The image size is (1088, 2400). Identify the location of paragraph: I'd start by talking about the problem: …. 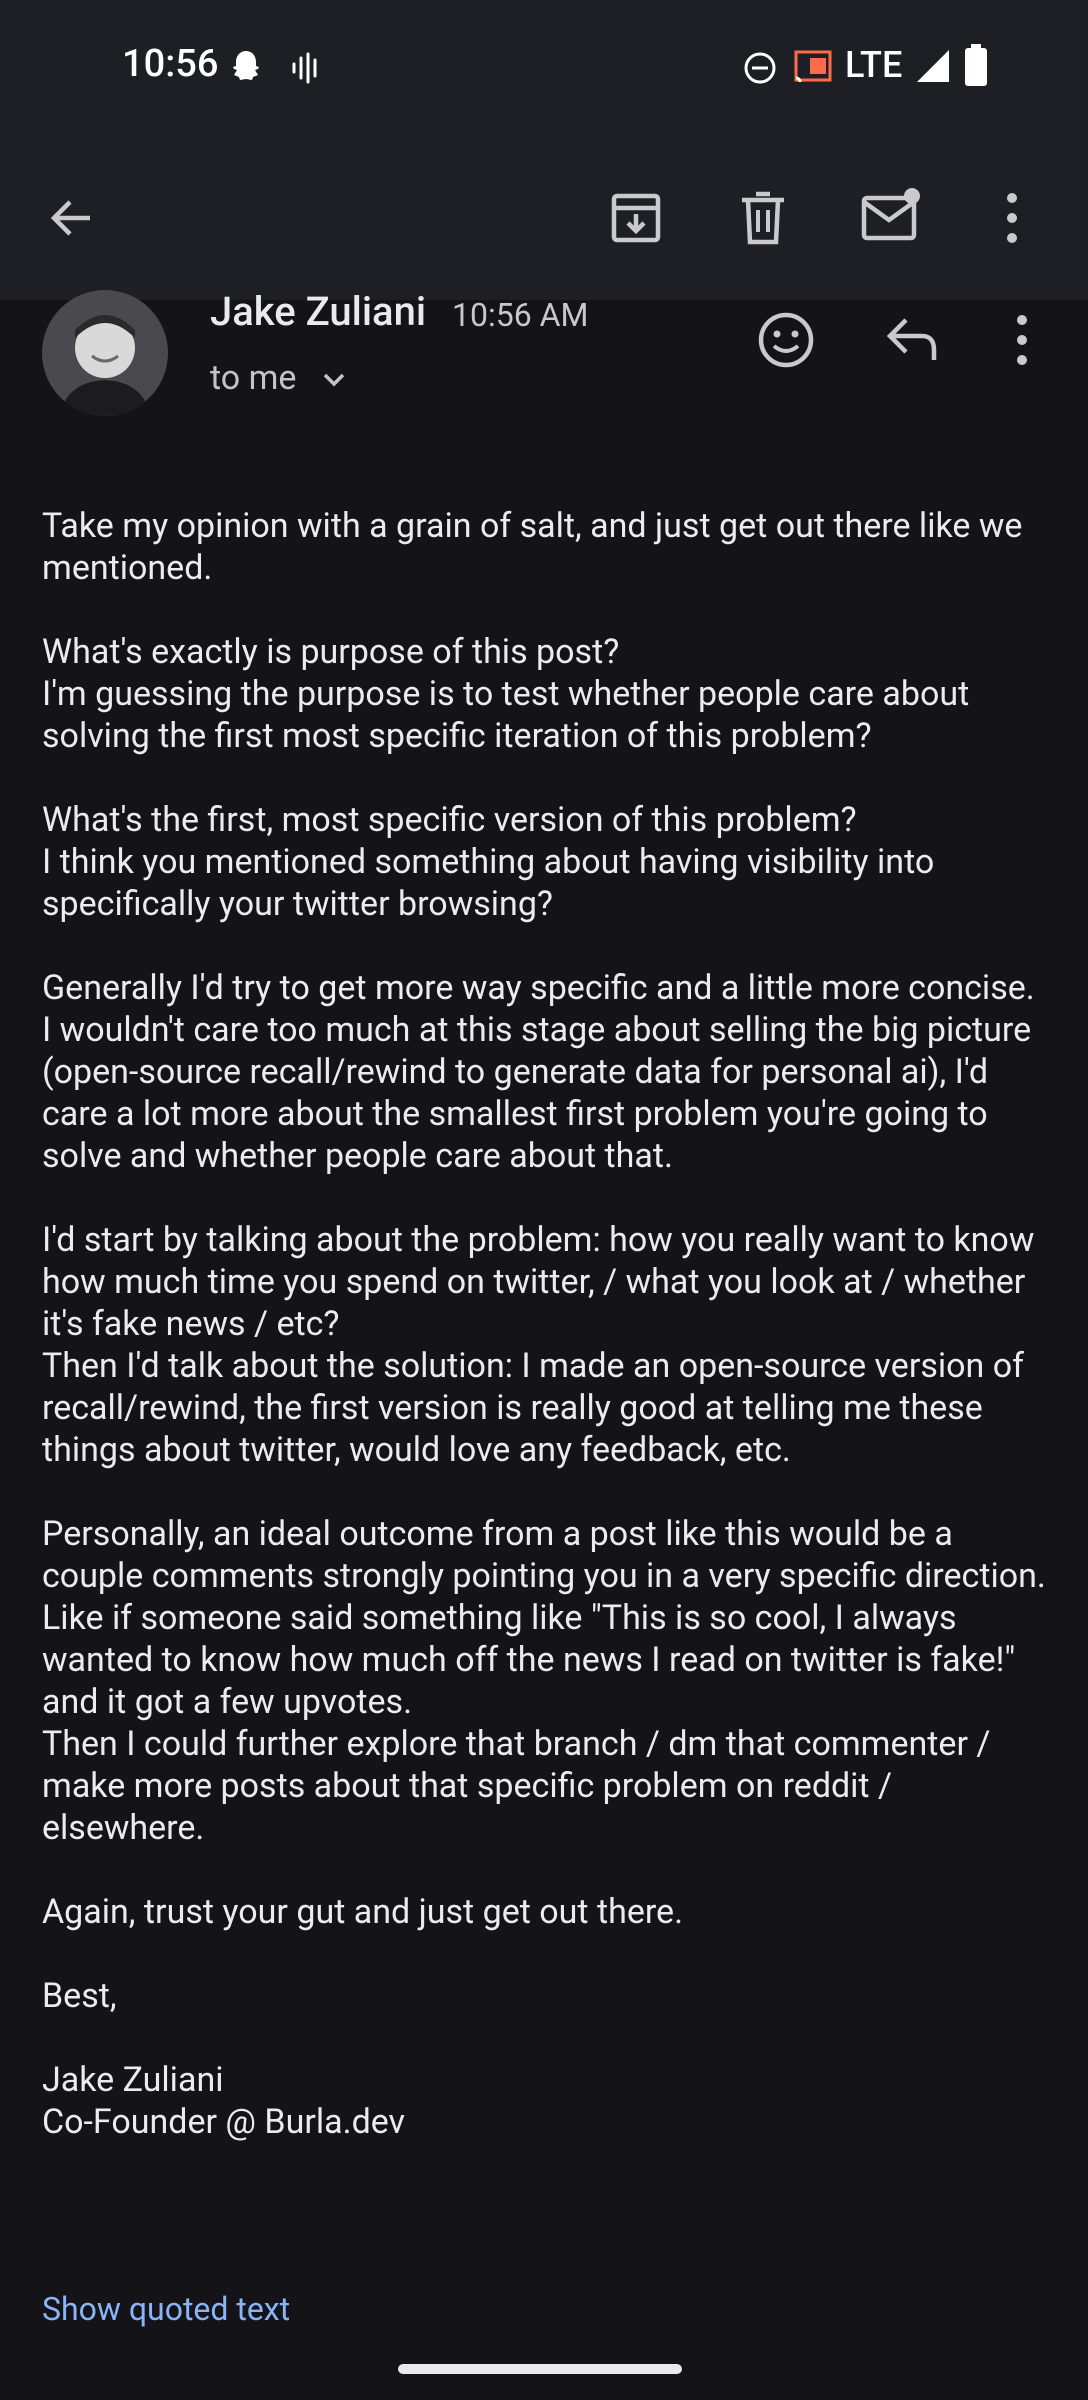
(547, 1345).